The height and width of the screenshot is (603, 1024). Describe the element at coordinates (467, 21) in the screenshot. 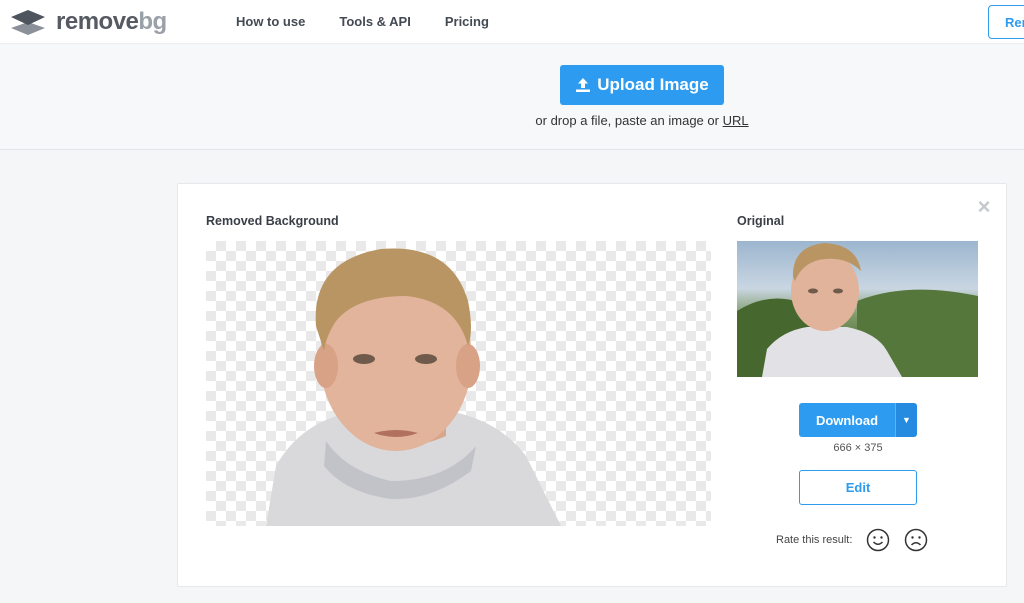

I see `nav-pricing: Pricing` at that location.